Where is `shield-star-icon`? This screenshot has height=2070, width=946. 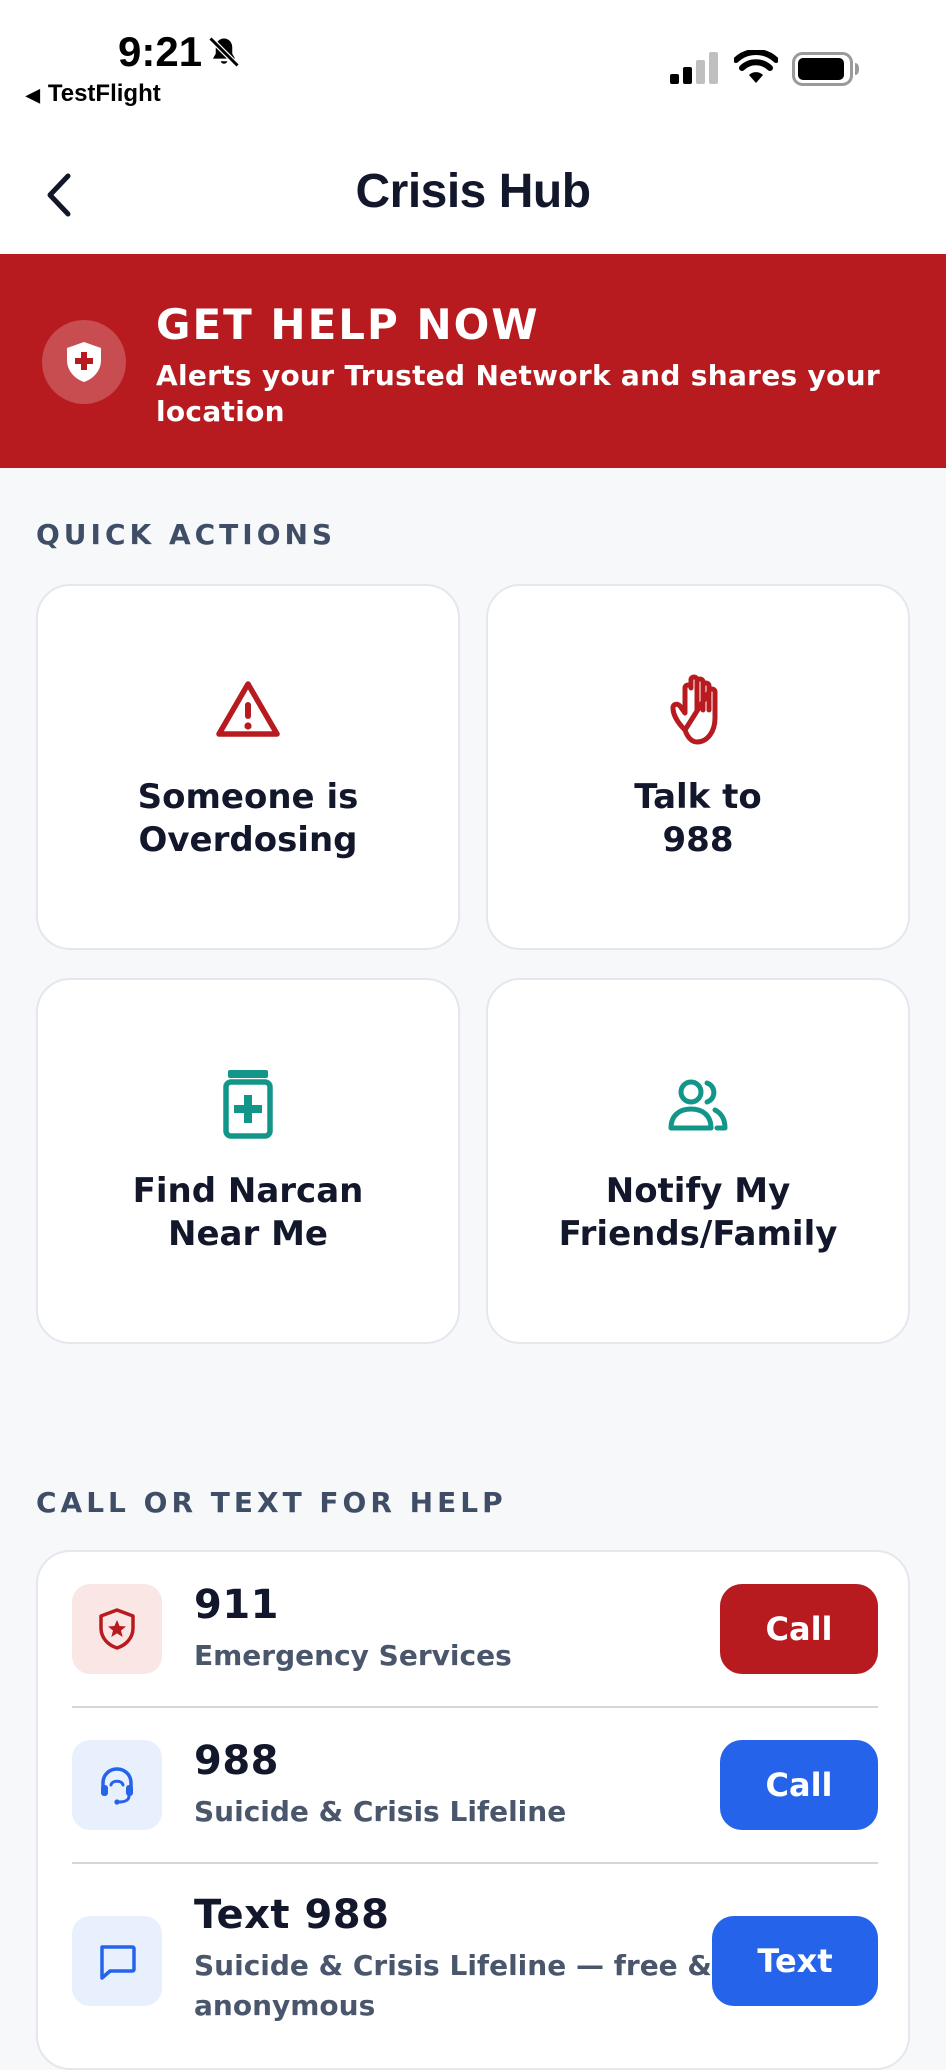
shield-star-icon is located at coordinates (117, 1629).